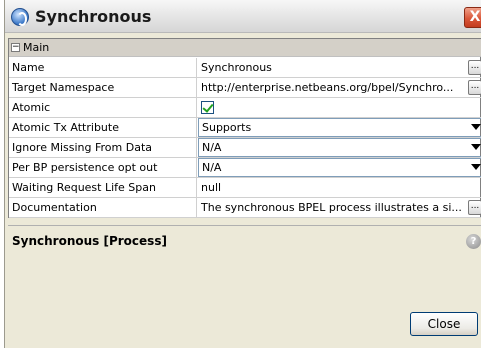  Describe the element at coordinates (236, 67) in the screenshot. I see `property-value-text: Synchronous` at that location.